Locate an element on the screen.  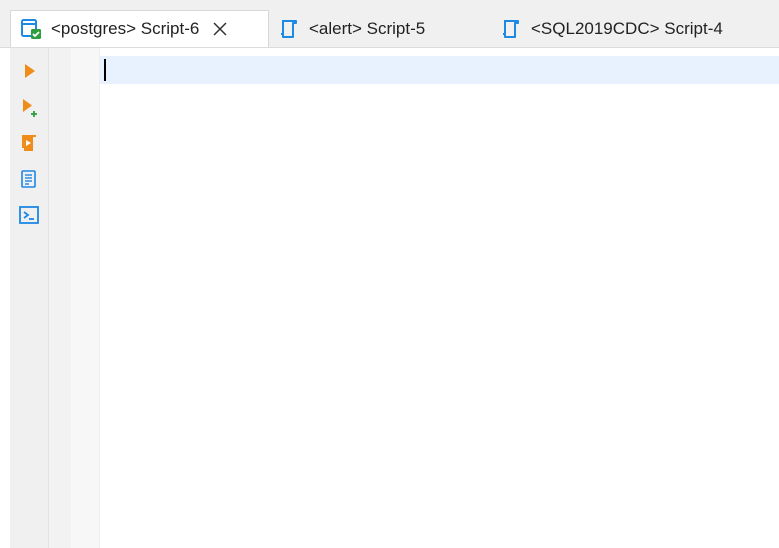
script-run-icon is located at coordinates (29, 143).